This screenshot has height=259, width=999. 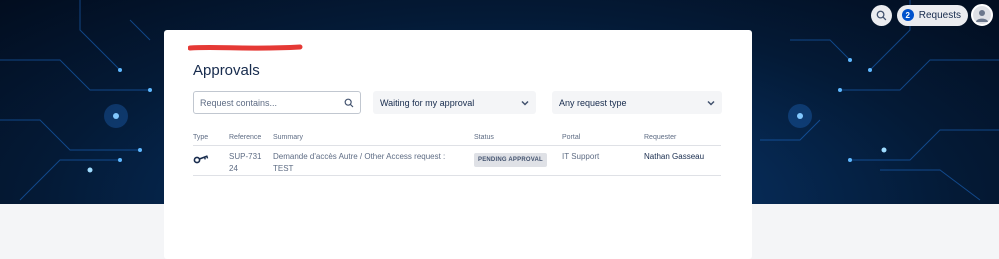 I want to click on request-type-select: Any request type, so click(x=637, y=102).